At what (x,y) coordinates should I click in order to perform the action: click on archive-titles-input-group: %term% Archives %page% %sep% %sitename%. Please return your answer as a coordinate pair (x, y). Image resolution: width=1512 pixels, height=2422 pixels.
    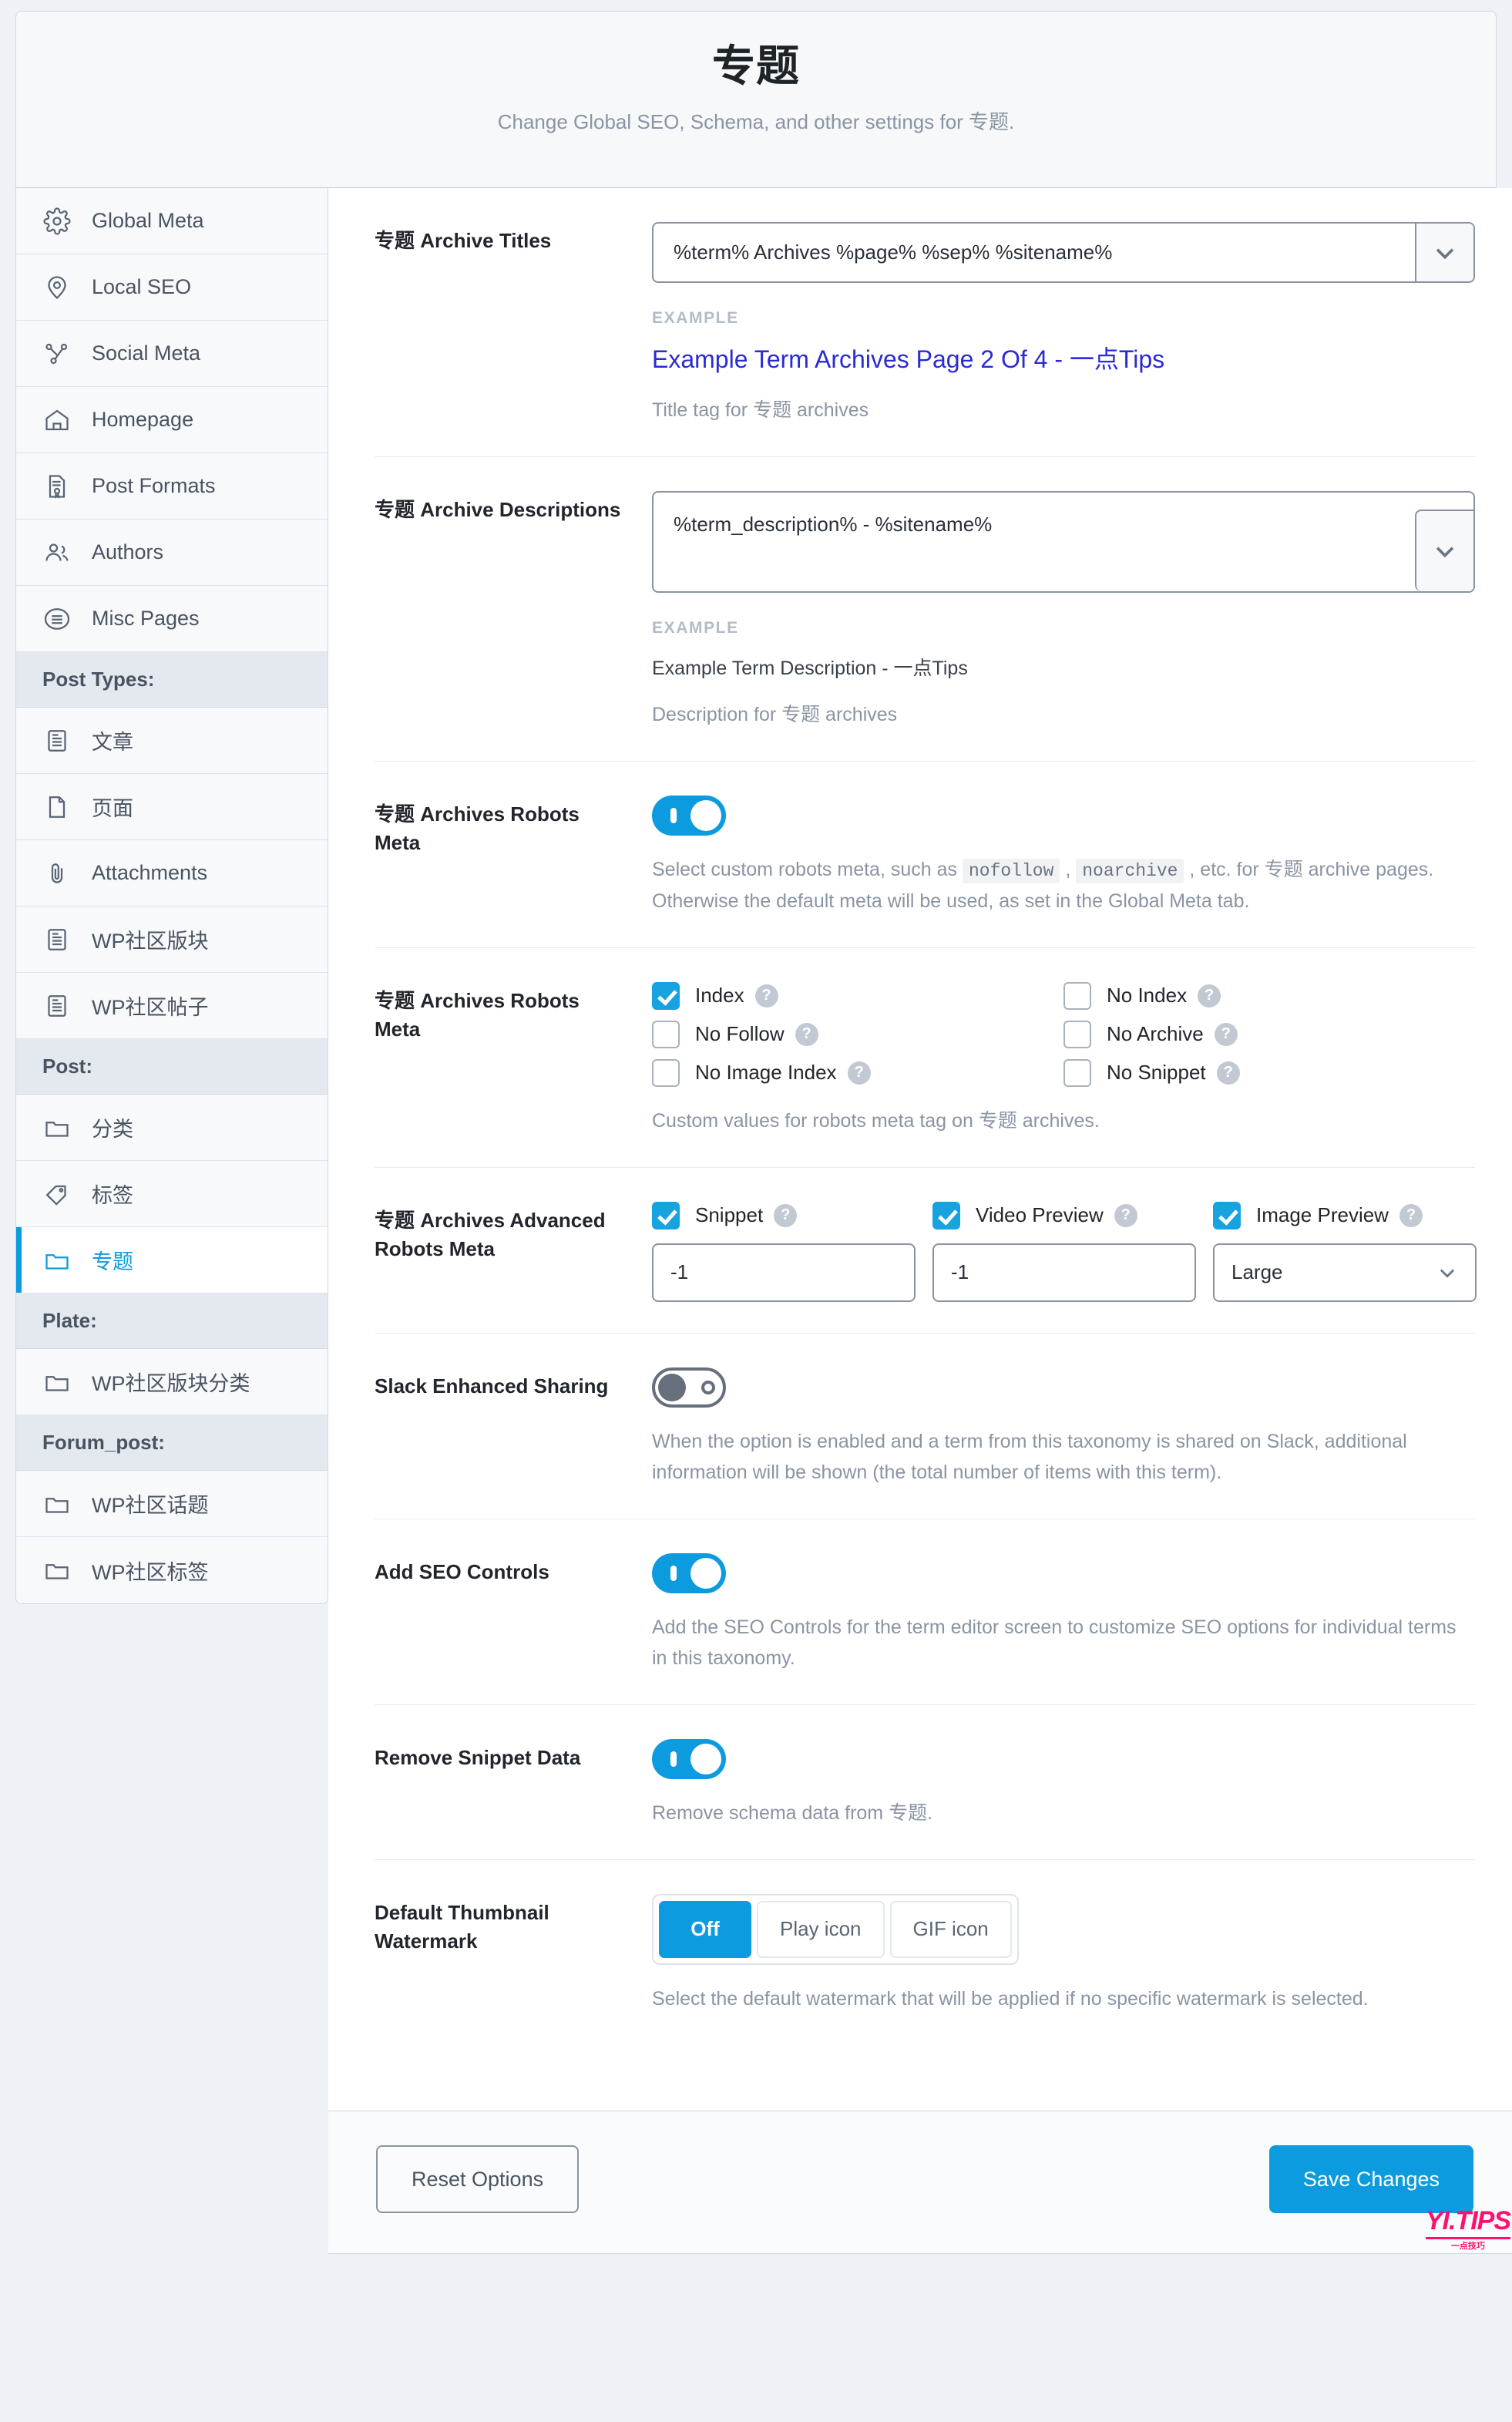
    Looking at the image, I should click on (1063, 252).